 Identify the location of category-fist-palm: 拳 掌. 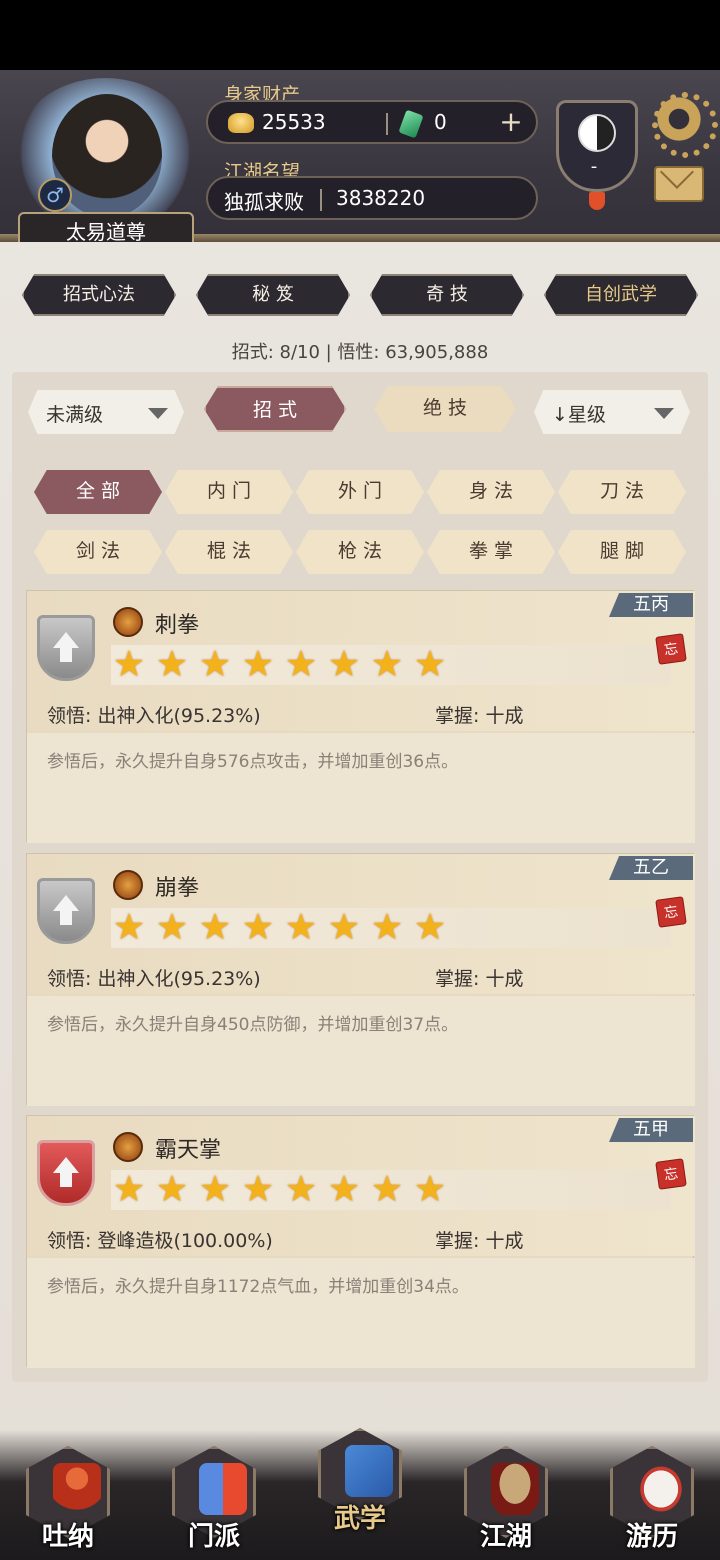
(491, 552).